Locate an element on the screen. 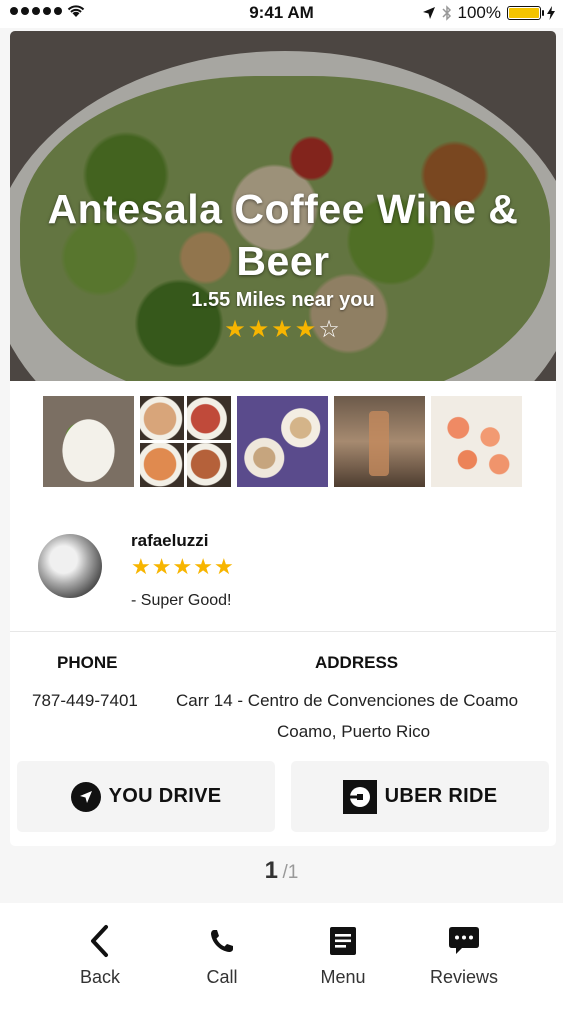  gallery-thumb-coffee is located at coordinates (282, 441).